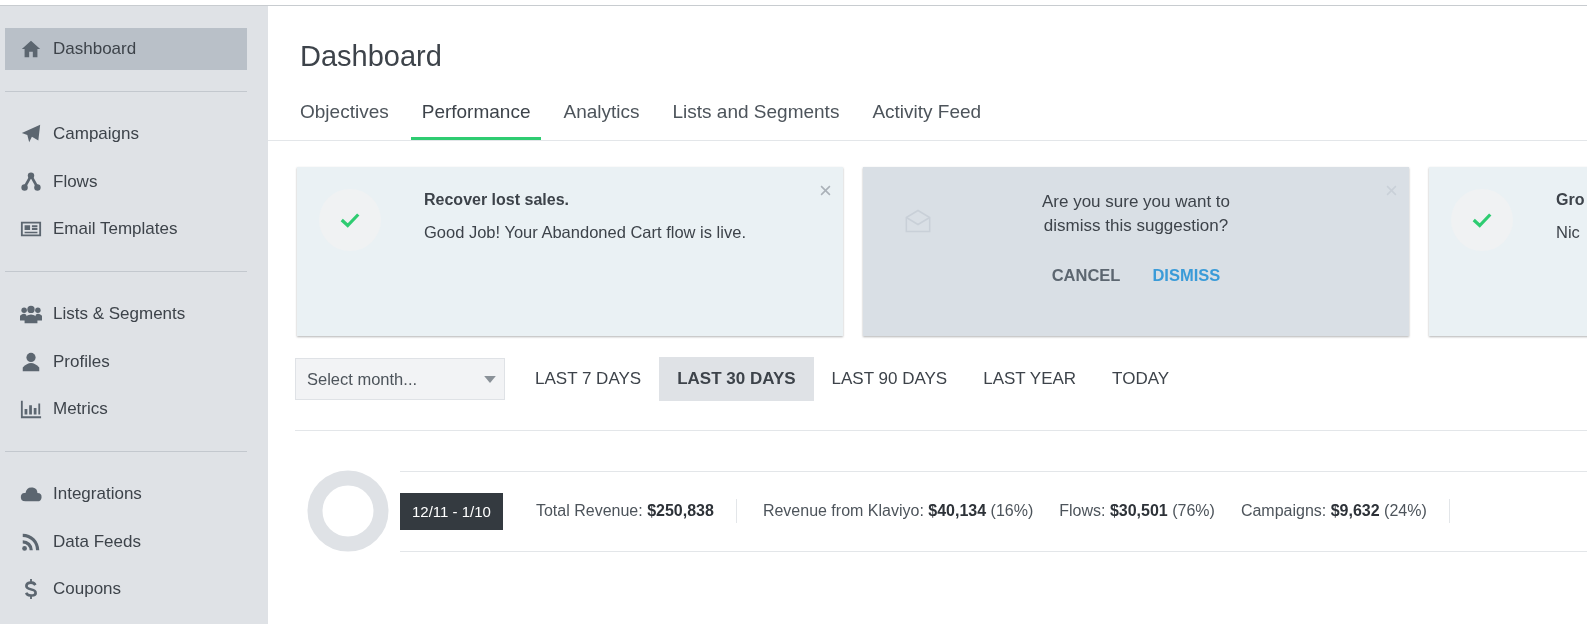 The image size is (1587, 624). I want to click on card-text: Nic, so click(1568, 232).